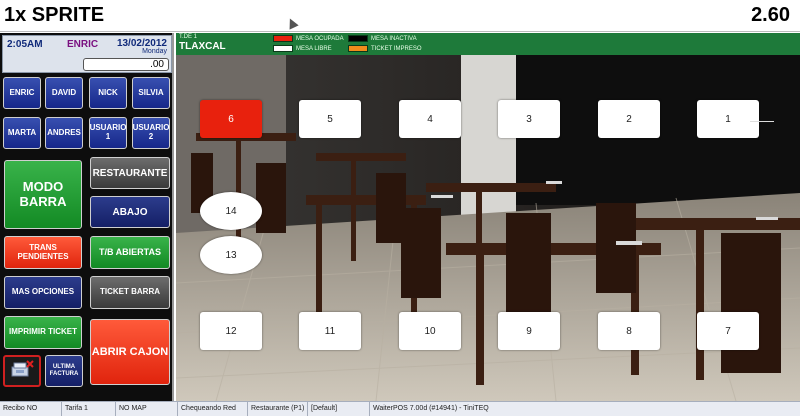  Describe the element at coordinates (130, 352) in the screenshot. I see `abrir-cajon-button: ABRIR CAJON` at that location.